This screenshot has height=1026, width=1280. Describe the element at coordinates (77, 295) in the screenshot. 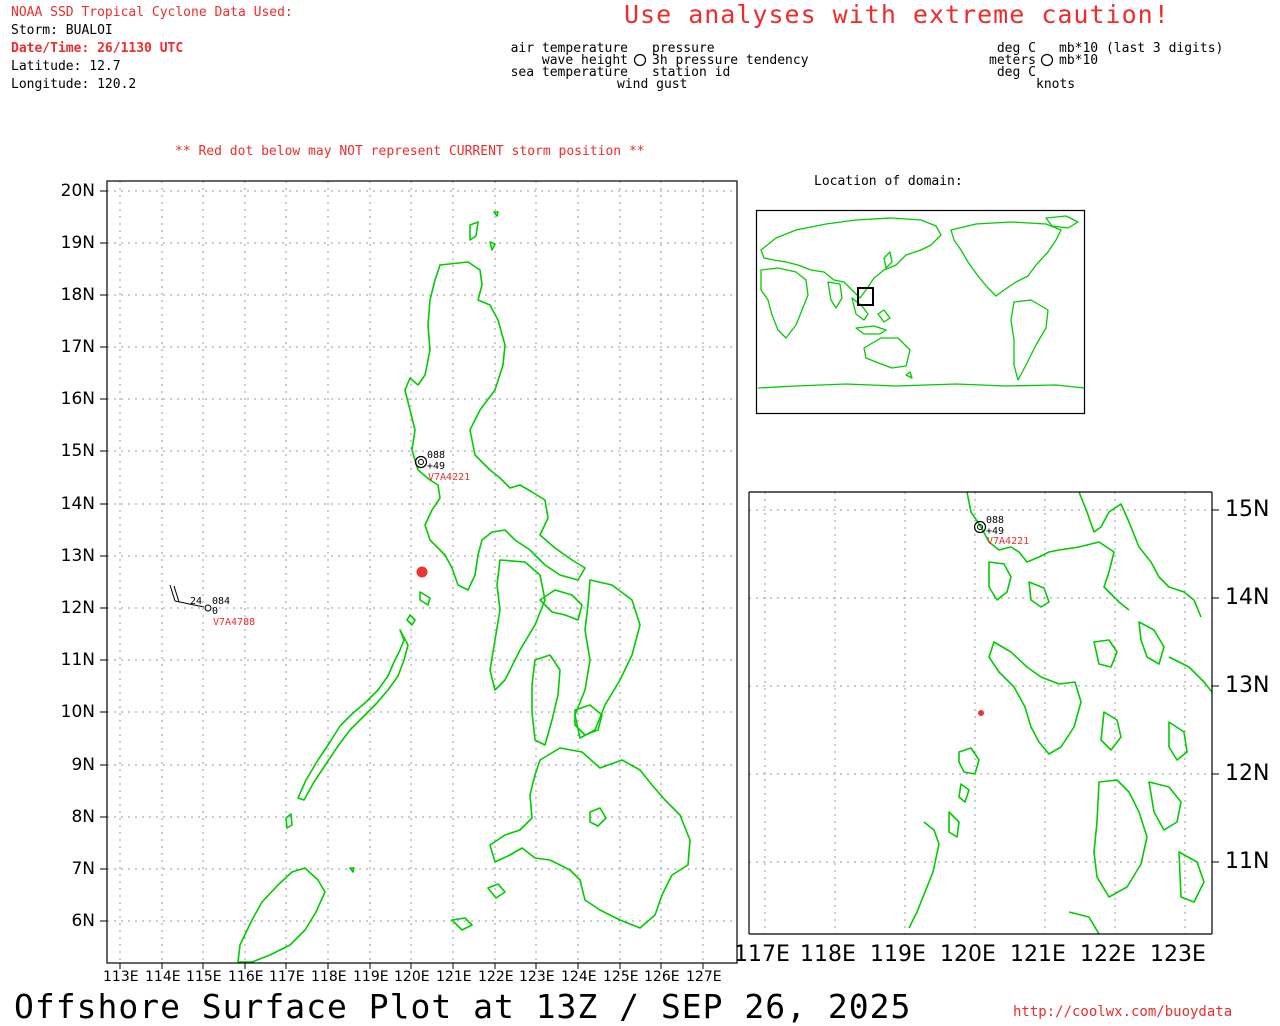

I see `lat-label: 18N` at that location.